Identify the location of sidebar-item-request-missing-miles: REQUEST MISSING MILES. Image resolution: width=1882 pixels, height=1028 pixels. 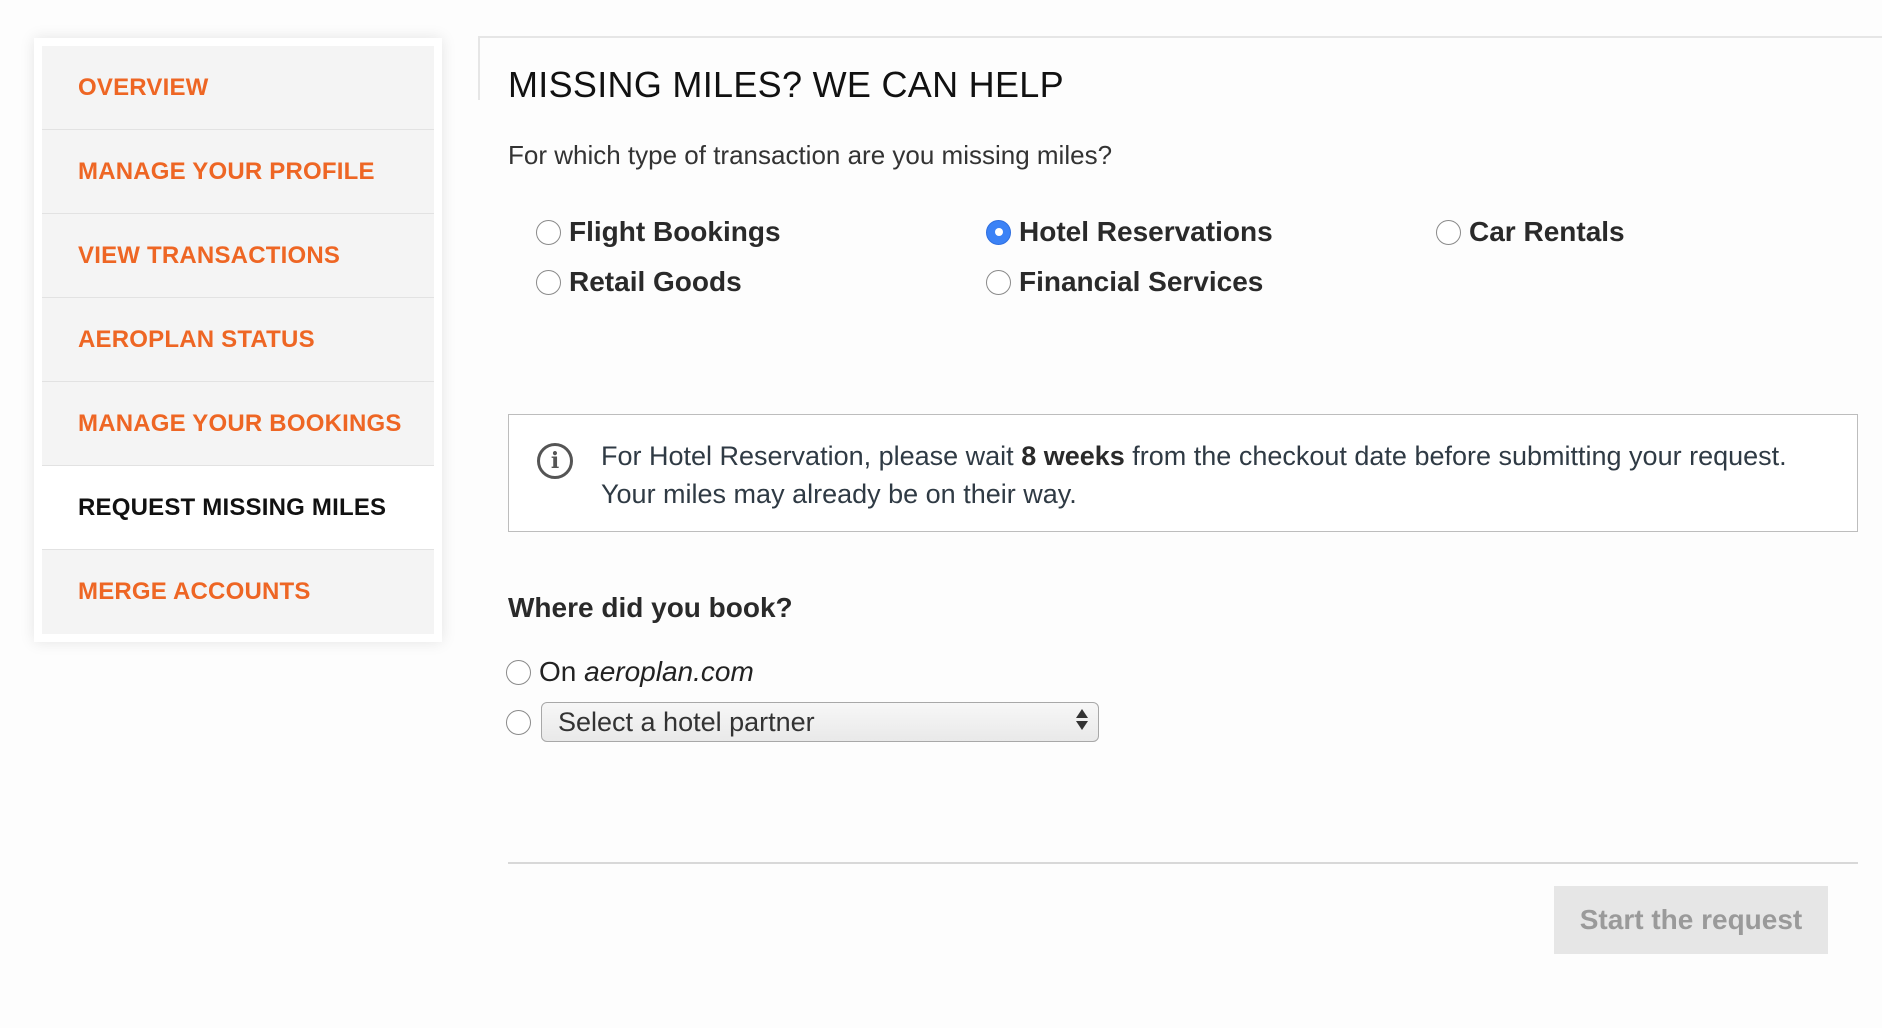
(238, 508).